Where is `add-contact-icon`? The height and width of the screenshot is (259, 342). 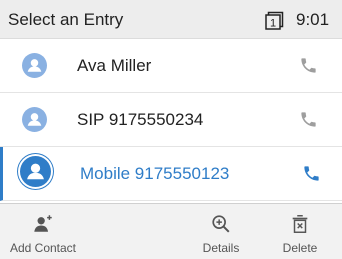
add-contact-icon is located at coordinates (43, 223).